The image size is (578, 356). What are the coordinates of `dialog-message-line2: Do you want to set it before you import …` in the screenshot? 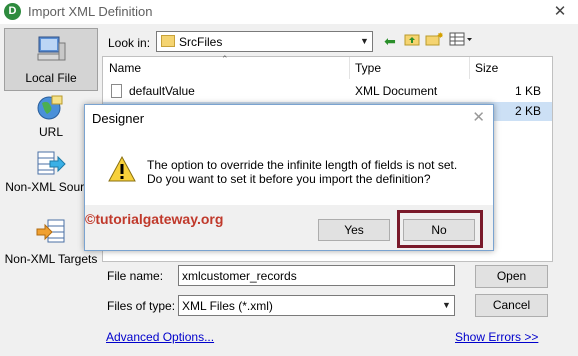 It's located at (289, 179).